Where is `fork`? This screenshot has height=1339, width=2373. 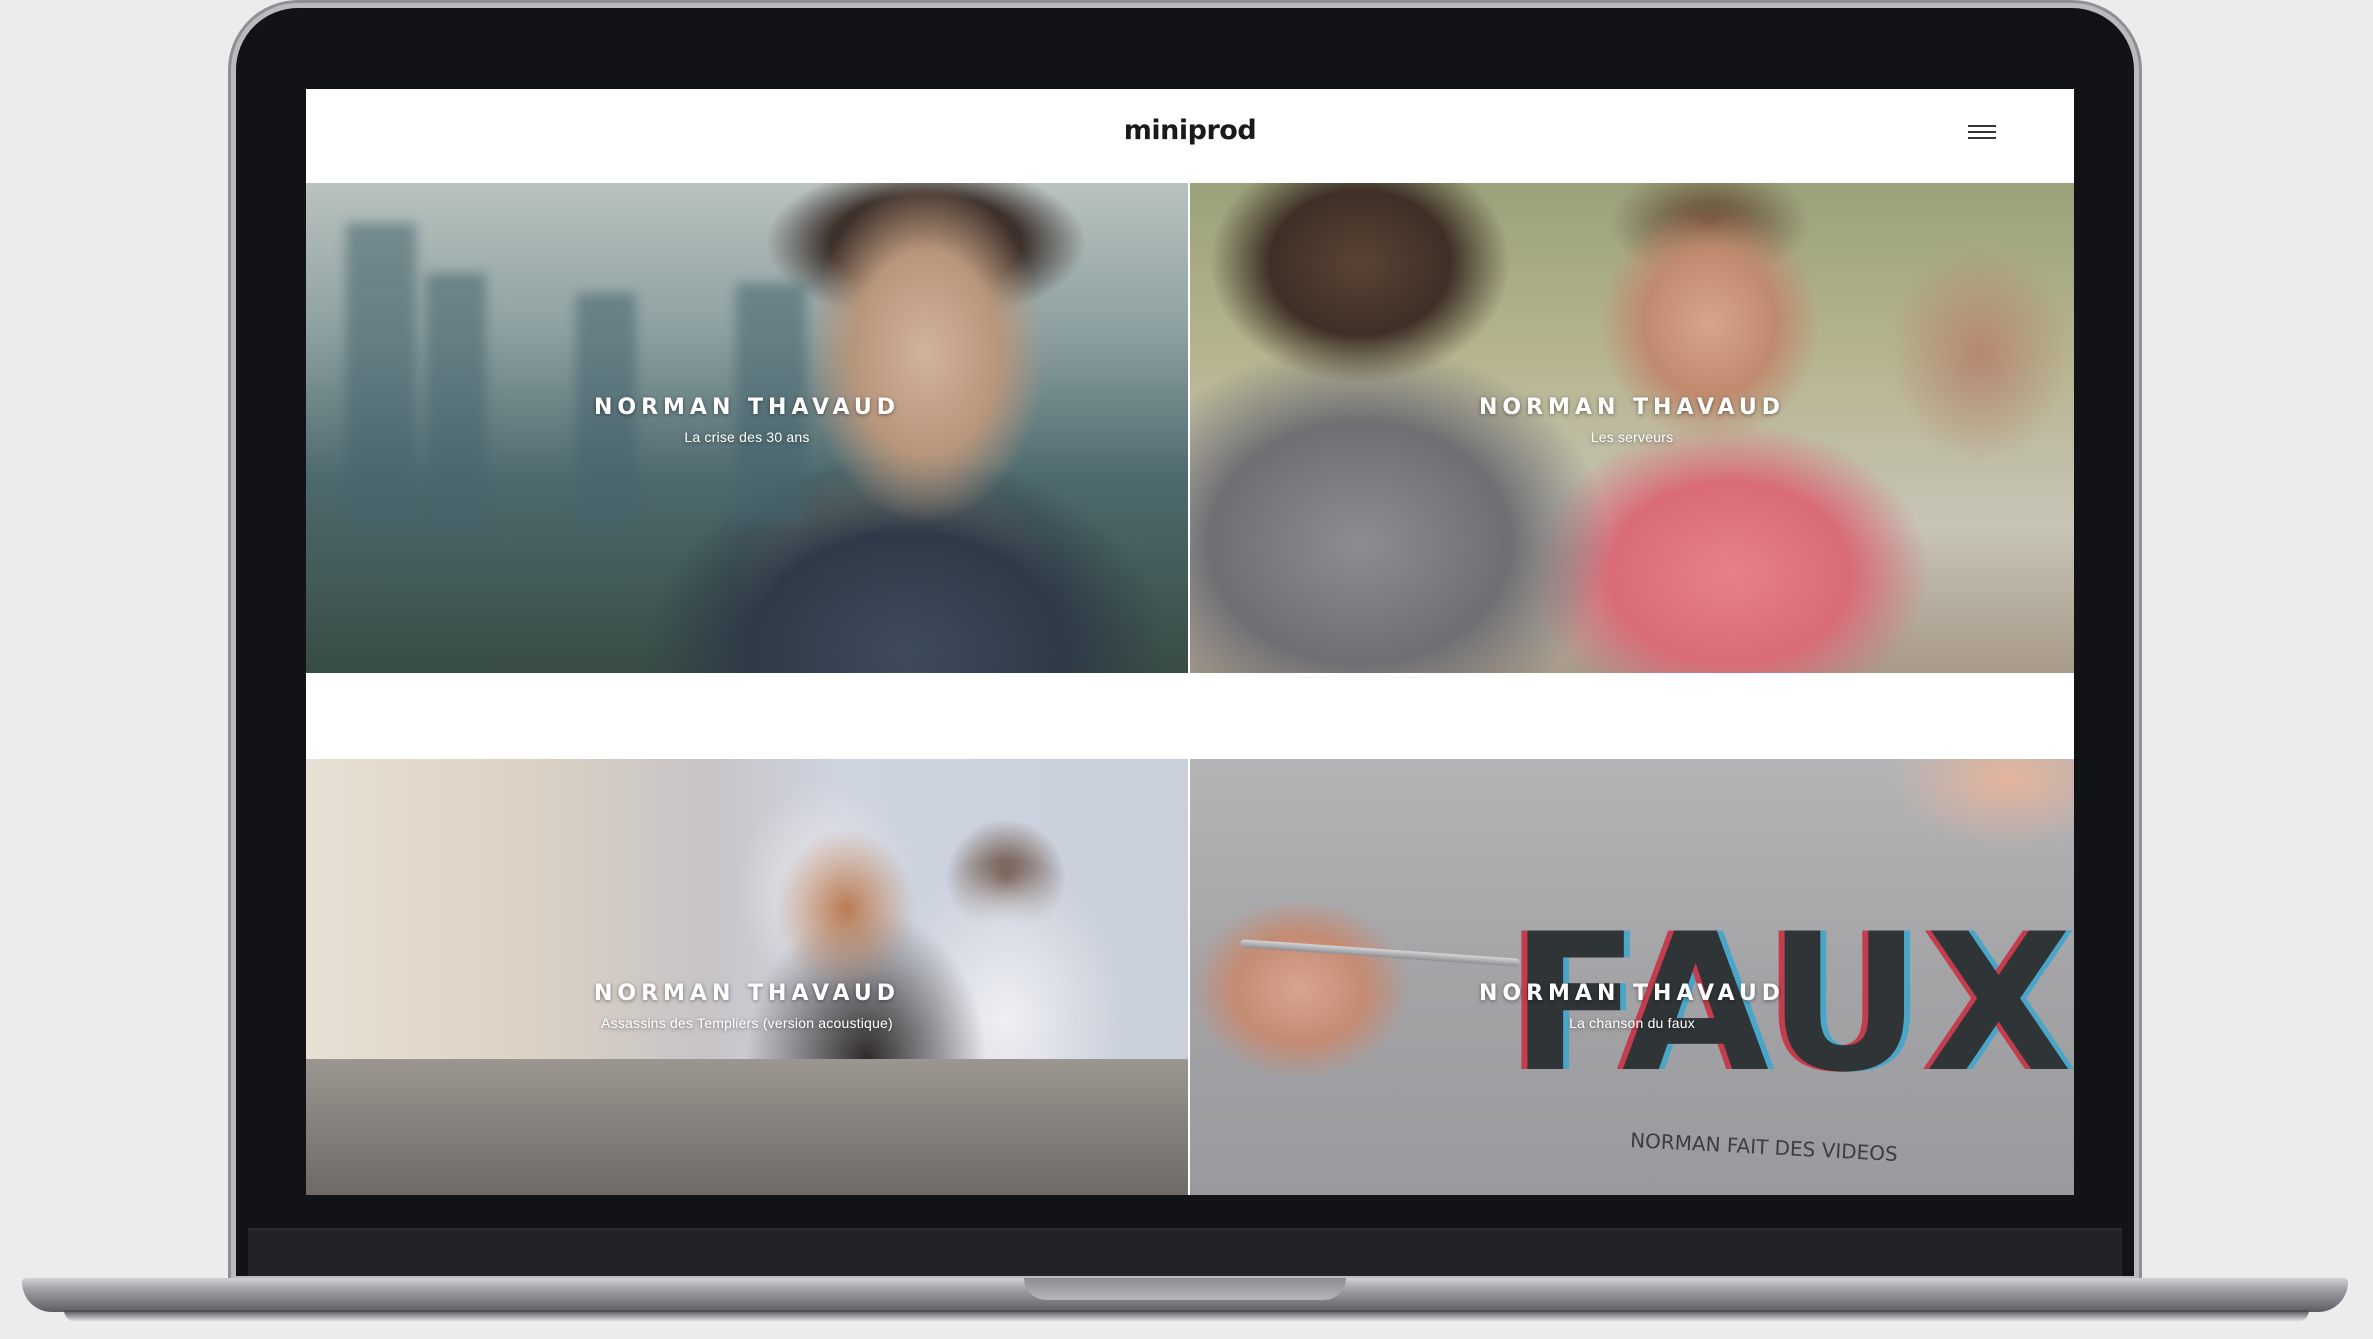
fork is located at coordinates (1380, 953).